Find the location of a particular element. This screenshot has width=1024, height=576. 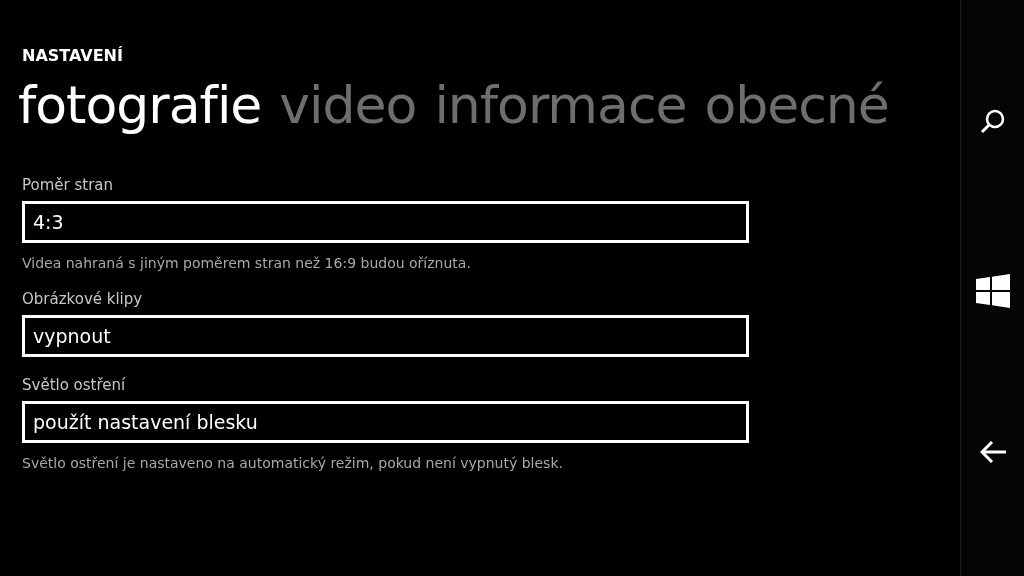

setting-note: Světlo ostření je nastaveno na automatický režim, pokud není vypnutý blesk. is located at coordinates (292, 463).